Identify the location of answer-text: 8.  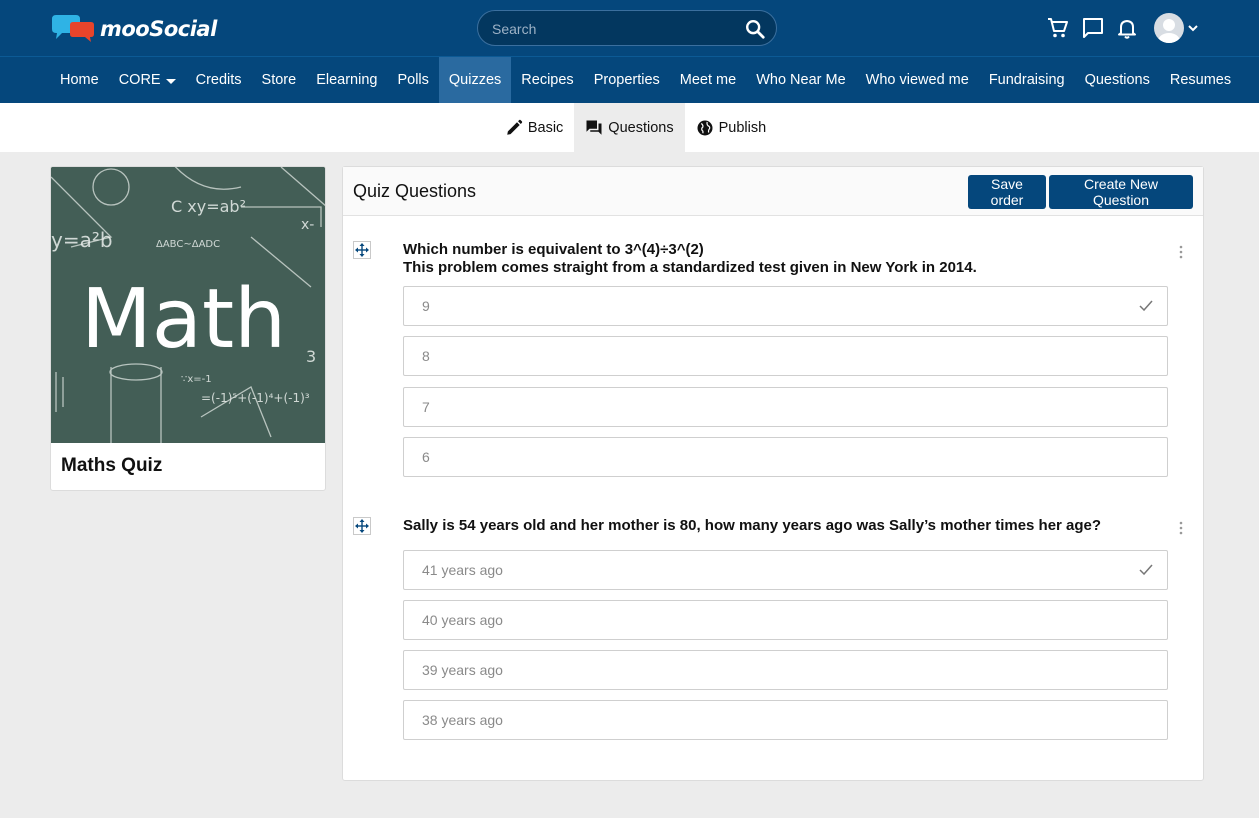
(426, 356).